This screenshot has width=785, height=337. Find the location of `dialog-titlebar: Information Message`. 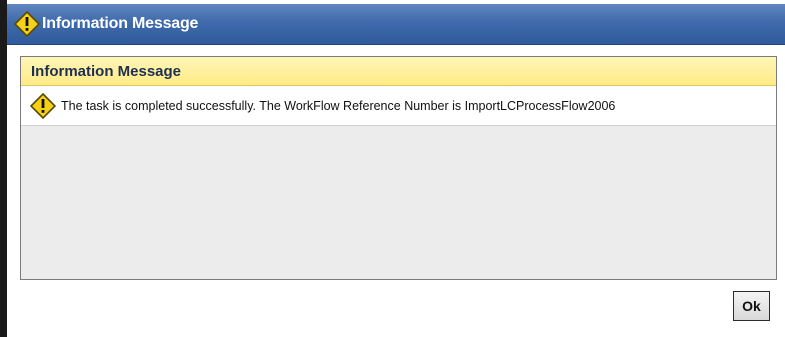

dialog-titlebar: Information Message is located at coordinates (396, 24).